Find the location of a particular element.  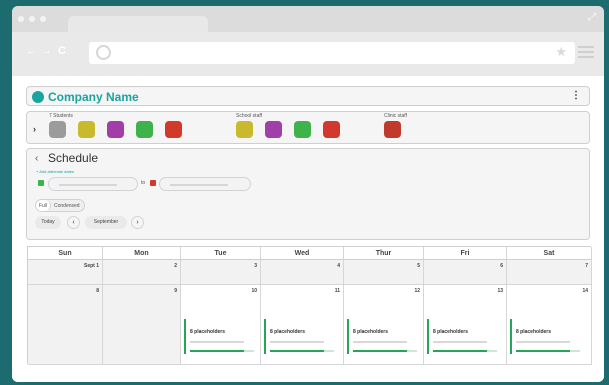

globe-icon is located at coordinates (103, 52).